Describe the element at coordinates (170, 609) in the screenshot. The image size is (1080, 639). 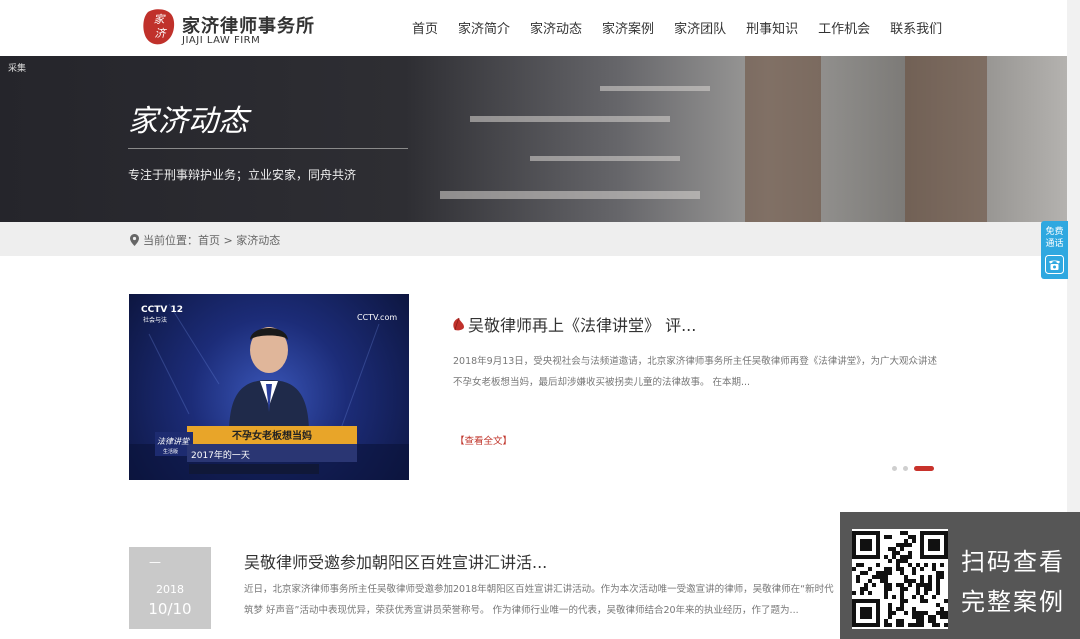
I see `date-month-day: 10/10` at that location.